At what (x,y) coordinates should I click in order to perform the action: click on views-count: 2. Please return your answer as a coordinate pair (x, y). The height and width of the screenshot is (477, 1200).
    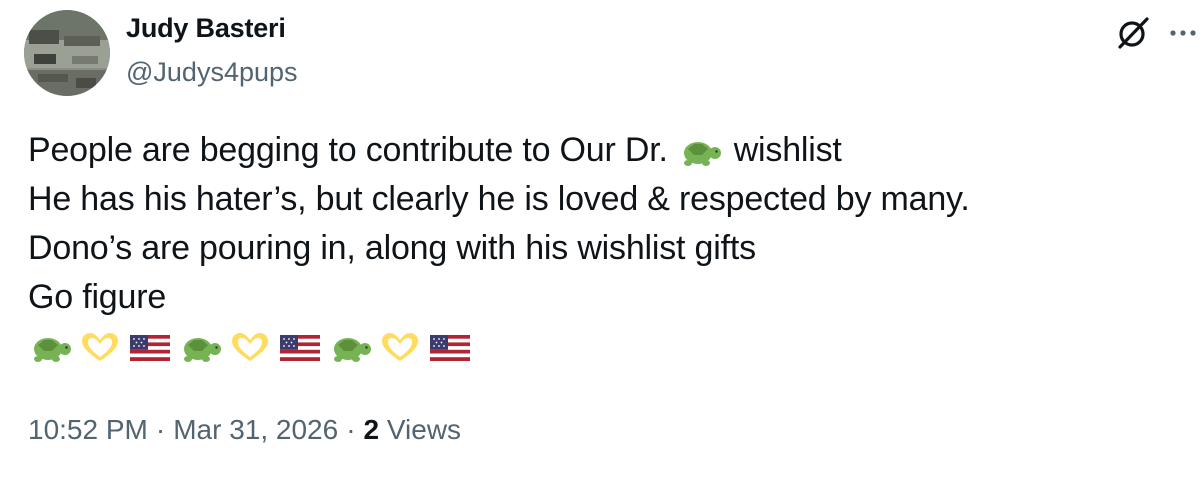
    Looking at the image, I should click on (372, 429).